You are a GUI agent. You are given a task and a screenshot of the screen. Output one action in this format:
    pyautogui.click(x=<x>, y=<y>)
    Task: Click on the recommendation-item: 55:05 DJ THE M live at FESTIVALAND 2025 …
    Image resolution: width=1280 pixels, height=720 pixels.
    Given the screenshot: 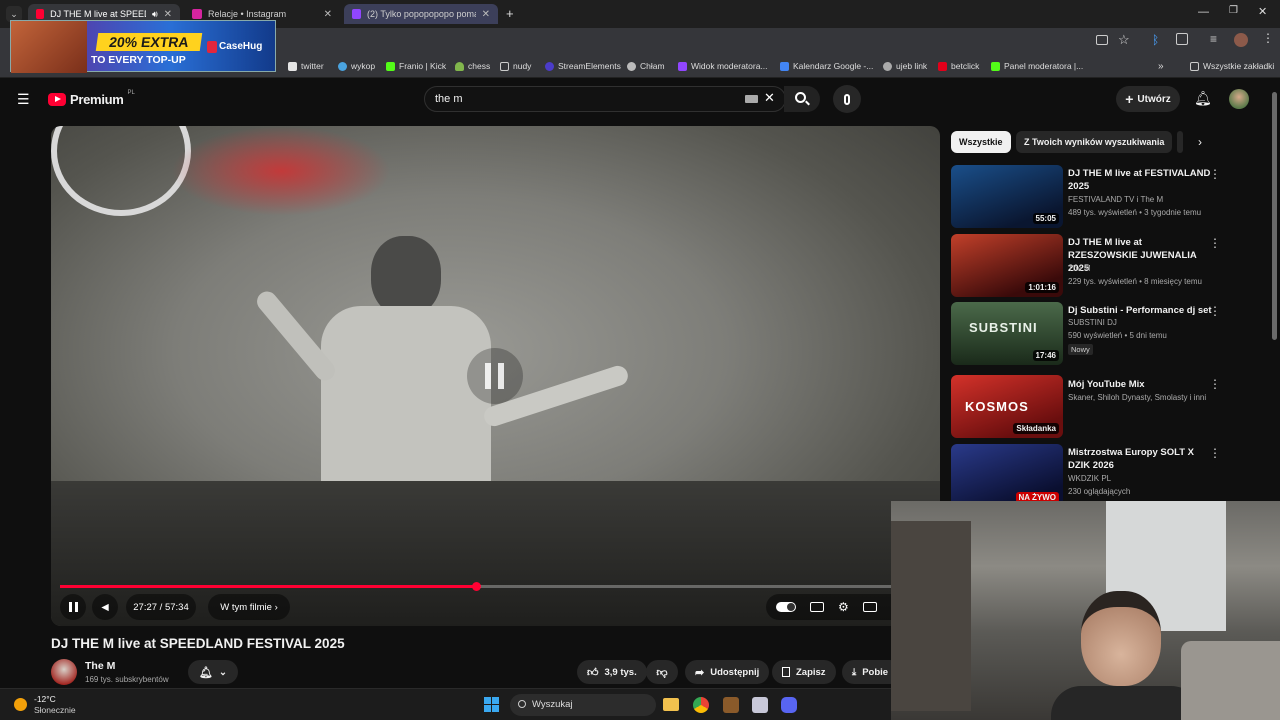 What is the action you would take?
    pyautogui.click(x=1101, y=197)
    